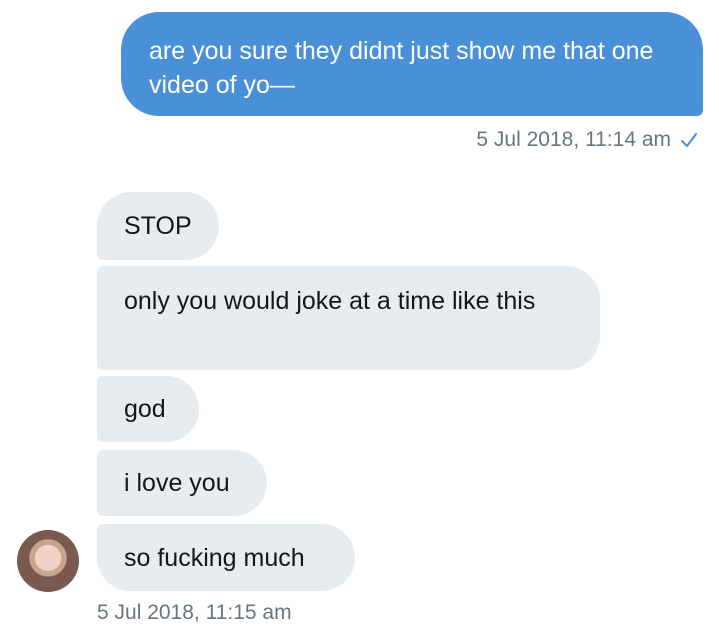 The height and width of the screenshot is (642, 719). I want to click on received-message-bubble: only you would joke at a time like this, so click(348, 318).